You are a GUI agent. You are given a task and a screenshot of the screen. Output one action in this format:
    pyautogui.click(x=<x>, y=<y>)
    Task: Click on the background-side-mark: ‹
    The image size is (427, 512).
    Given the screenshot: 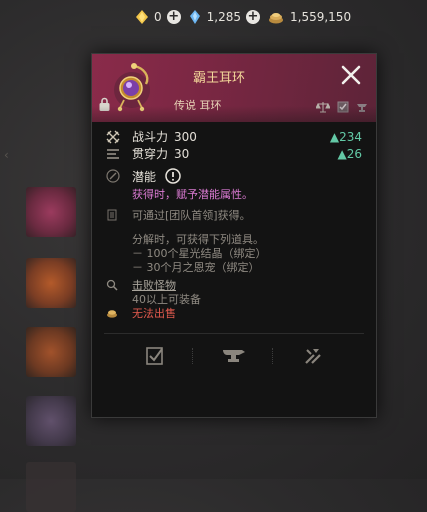 What is the action you would take?
    pyautogui.click(x=6, y=155)
    